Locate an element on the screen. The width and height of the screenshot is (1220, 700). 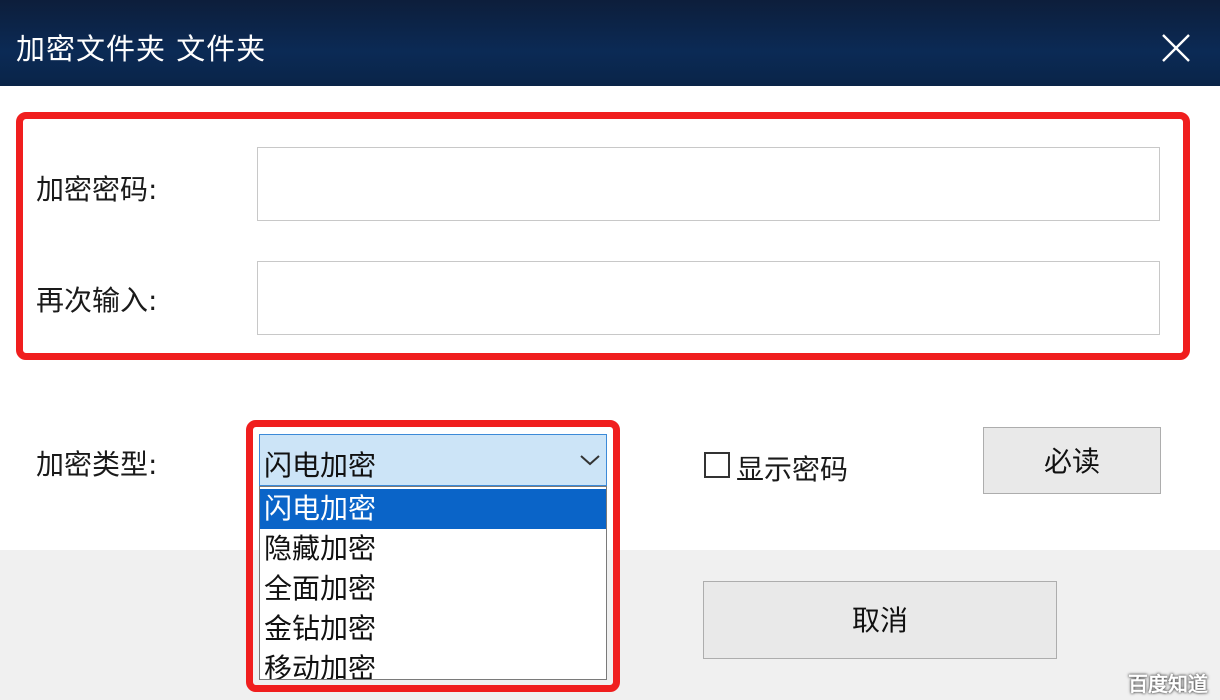
encryption-type-label: 加密类型: is located at coordinates (97, 464).